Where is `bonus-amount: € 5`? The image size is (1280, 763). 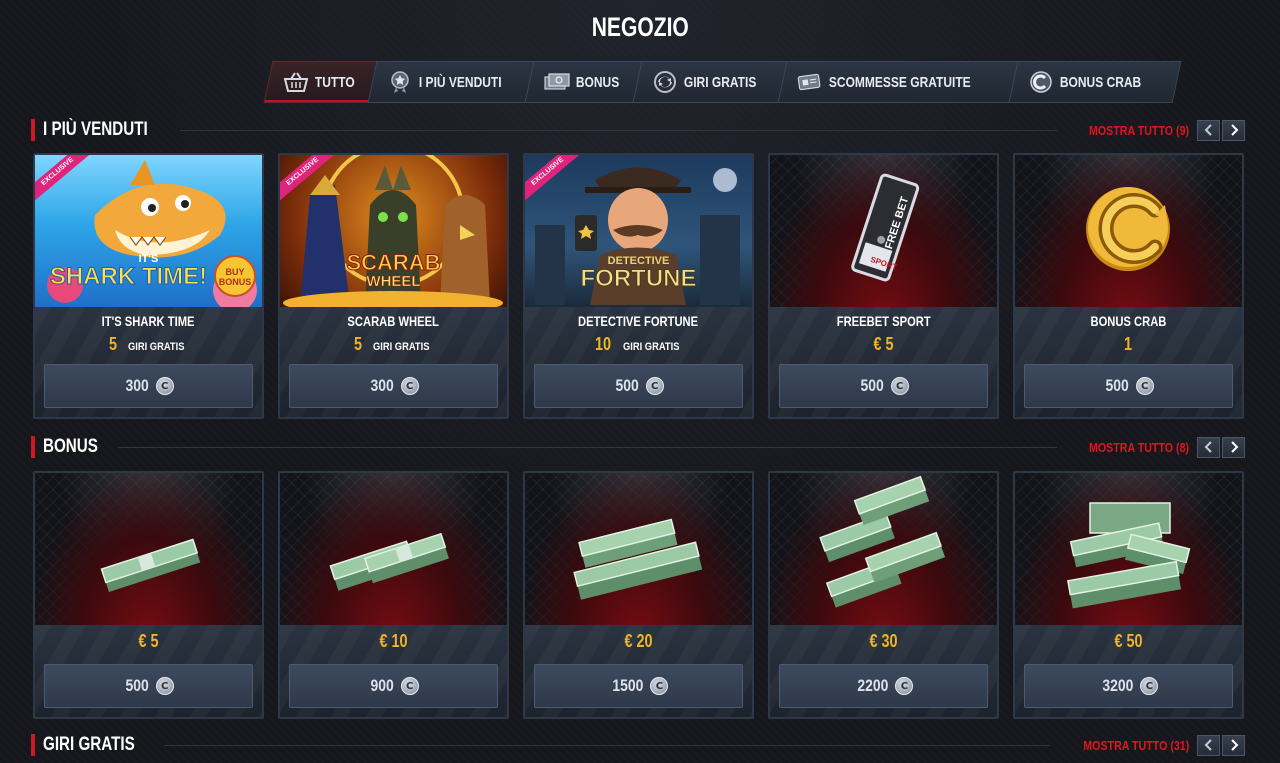 bonus-amount: € 5 is located at coordinates (148, 641).